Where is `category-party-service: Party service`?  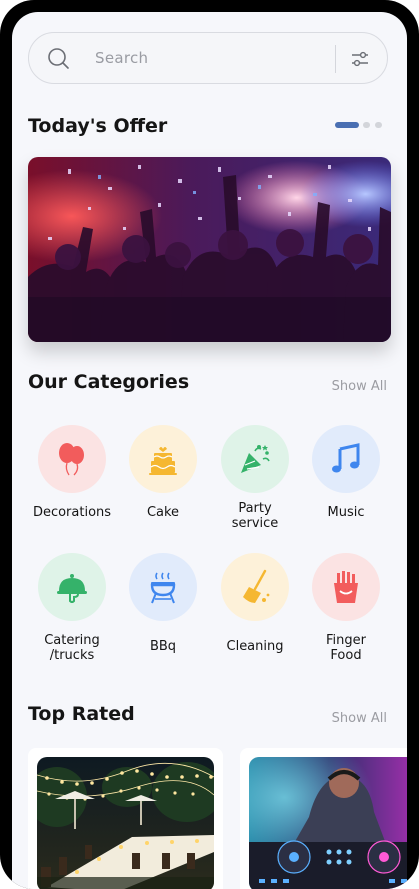 category-party-service: Party service is located at coordinates (255, 478).